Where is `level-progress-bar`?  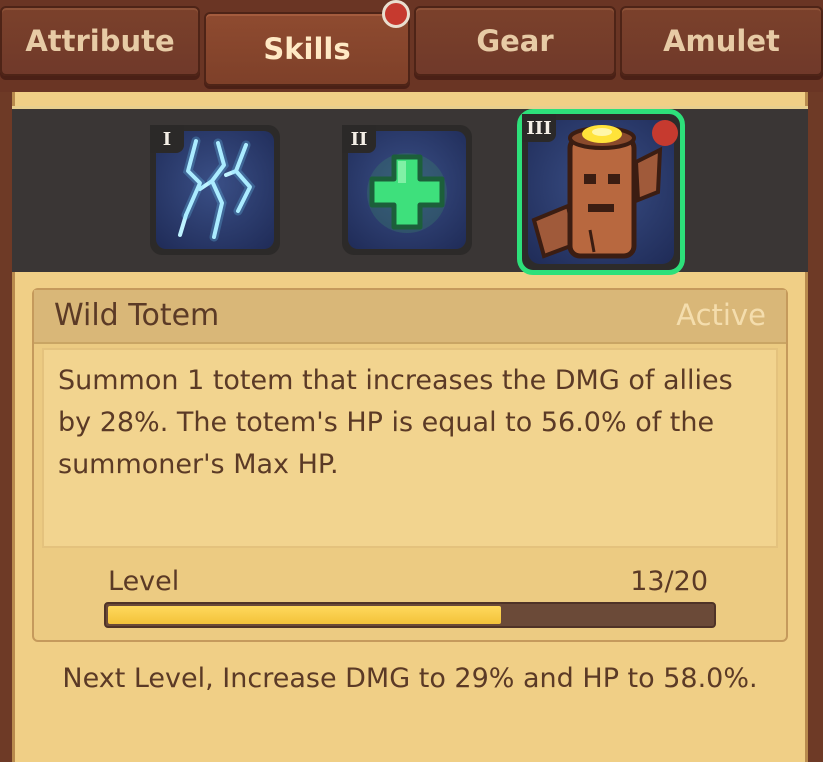
level-progress-bar is located at coordinates (410, 615).